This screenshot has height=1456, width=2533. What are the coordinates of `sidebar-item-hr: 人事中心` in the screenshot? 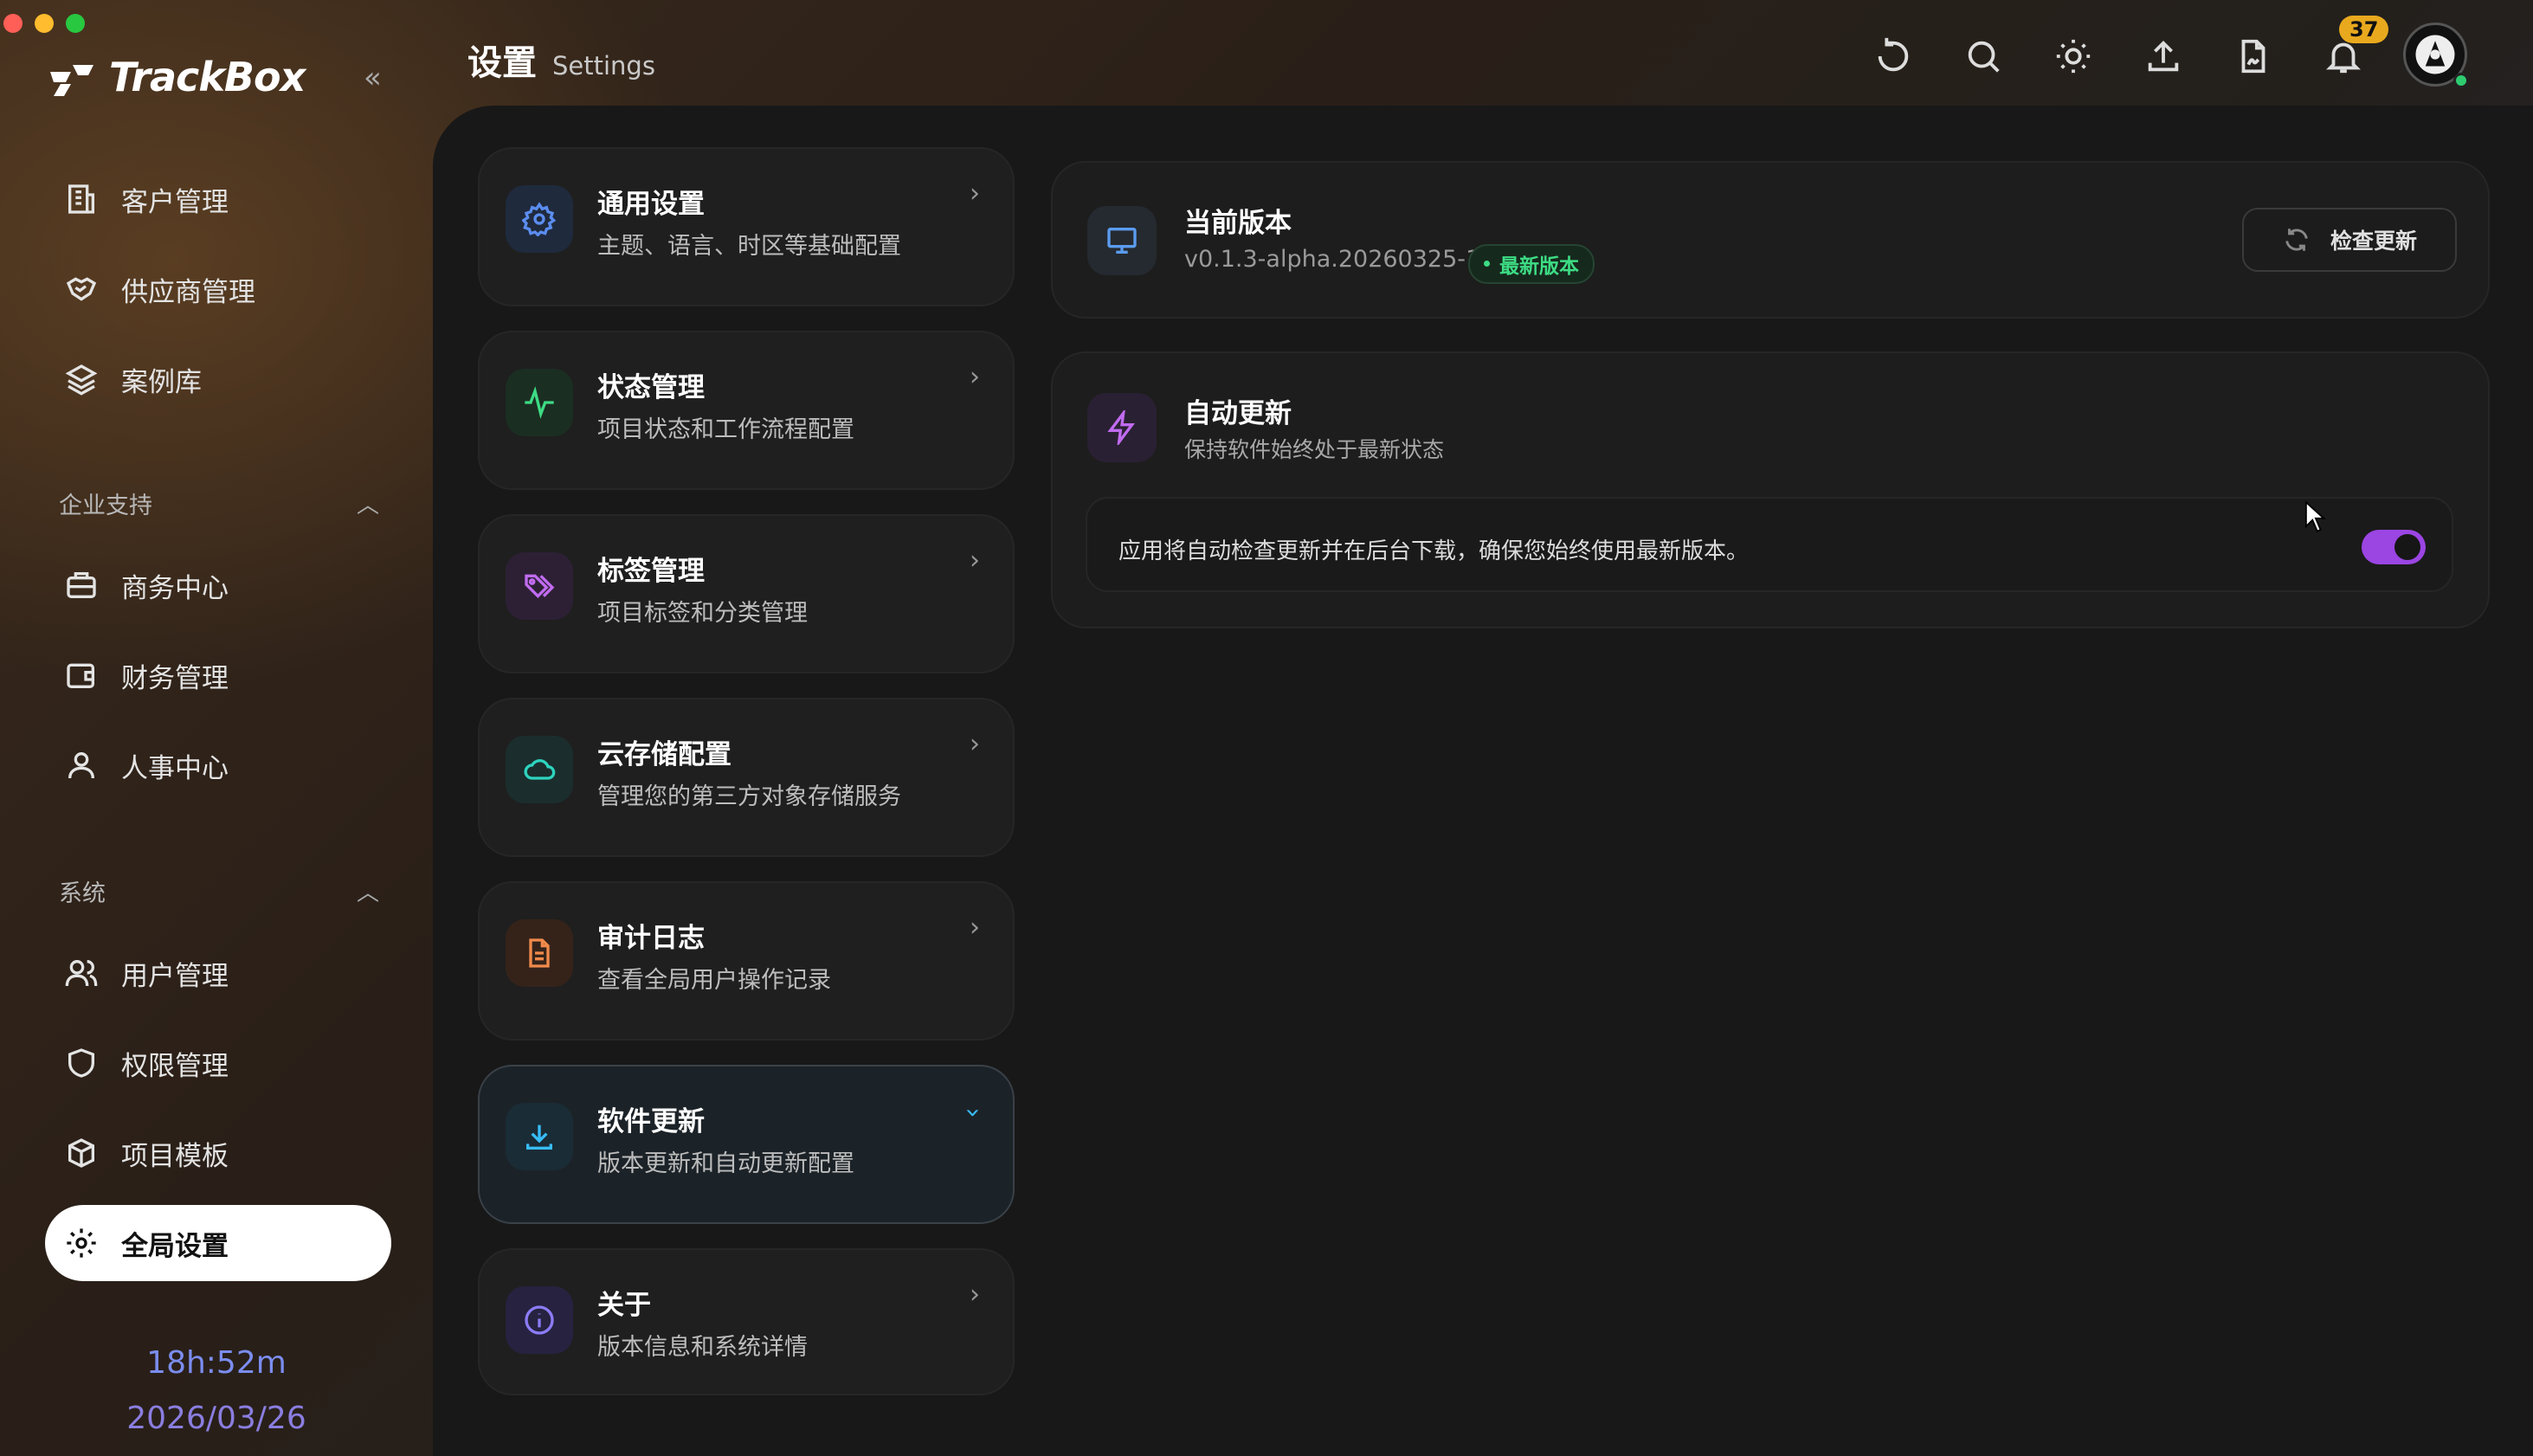 It's located at (218, 765).